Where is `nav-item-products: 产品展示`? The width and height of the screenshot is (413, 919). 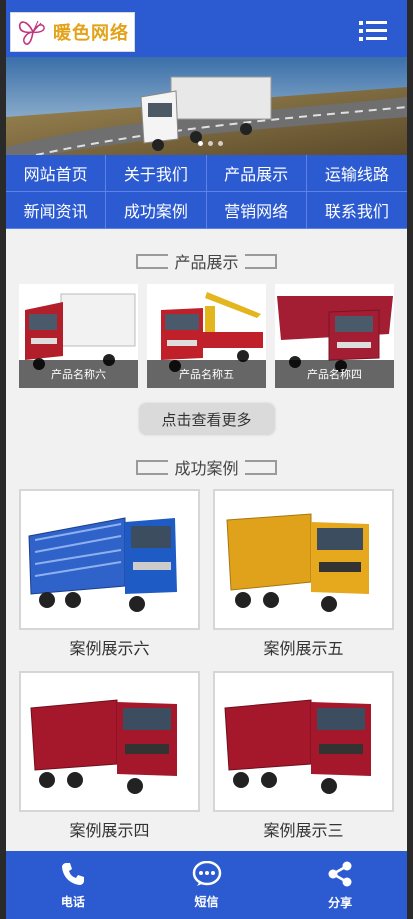 nav-item-products: 产品展示 is located at coordinates (256, 173).